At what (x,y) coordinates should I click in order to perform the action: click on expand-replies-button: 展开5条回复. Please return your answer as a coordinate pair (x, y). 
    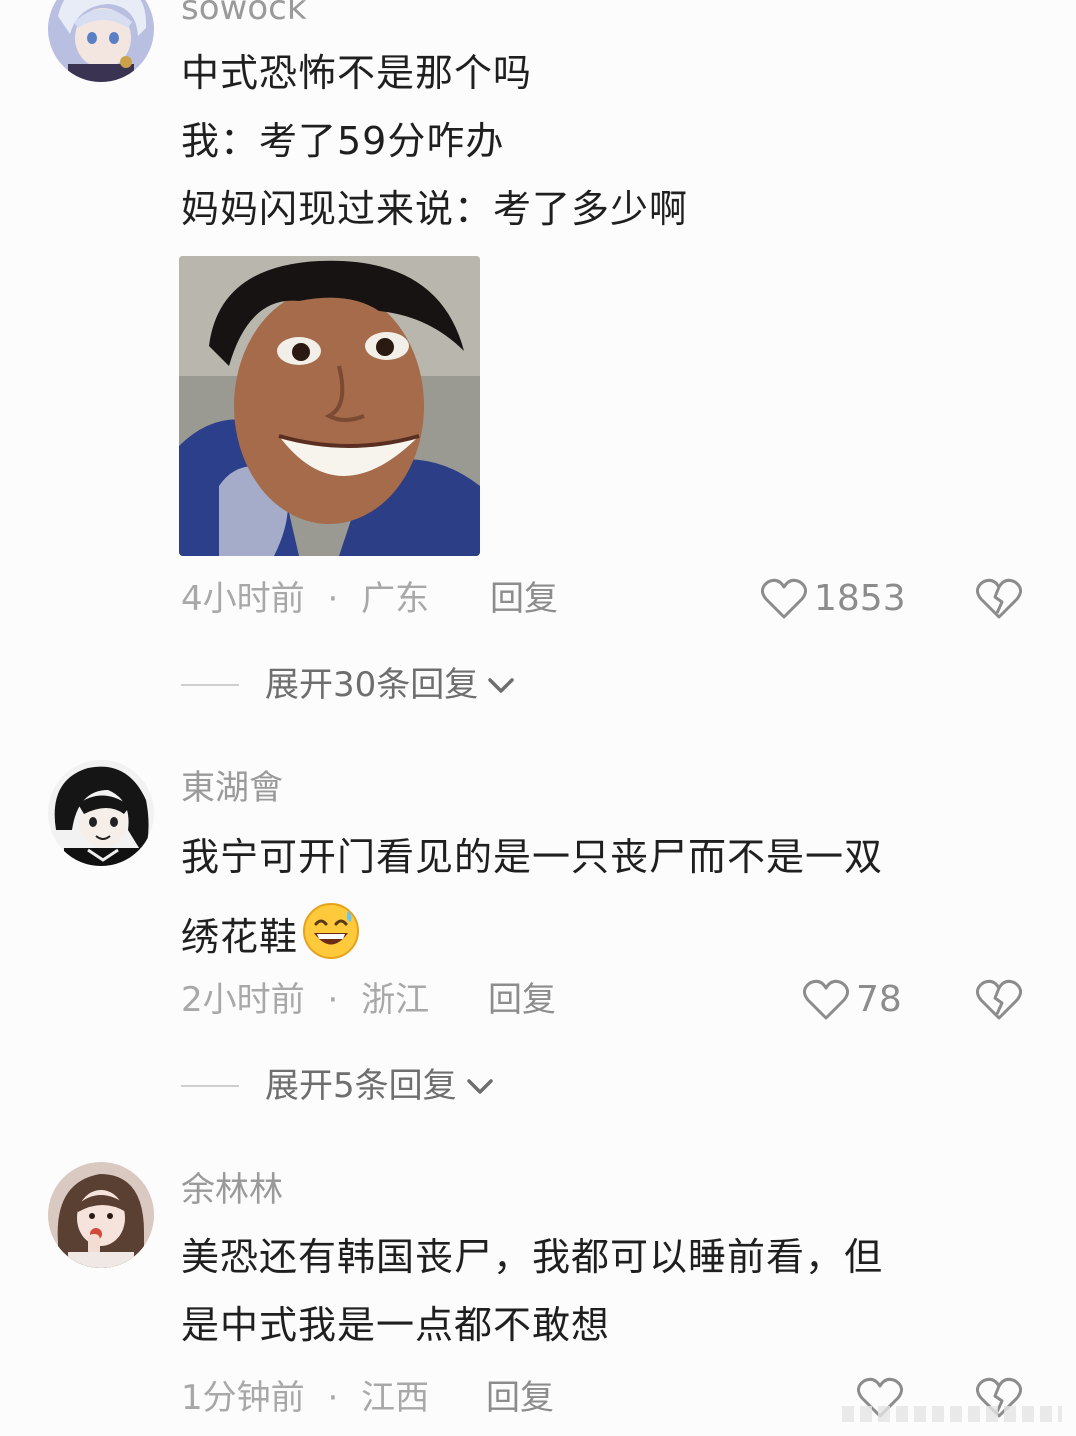
    Looking at the image, I should click on (338, 1086).